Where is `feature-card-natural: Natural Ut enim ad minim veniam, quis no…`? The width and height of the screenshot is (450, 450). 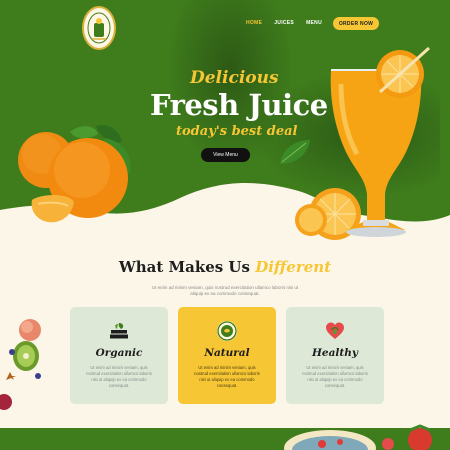
feature-card-natural: Natural Ut enim ad minim veniam, quis no… is located at coordinates (227, 355).